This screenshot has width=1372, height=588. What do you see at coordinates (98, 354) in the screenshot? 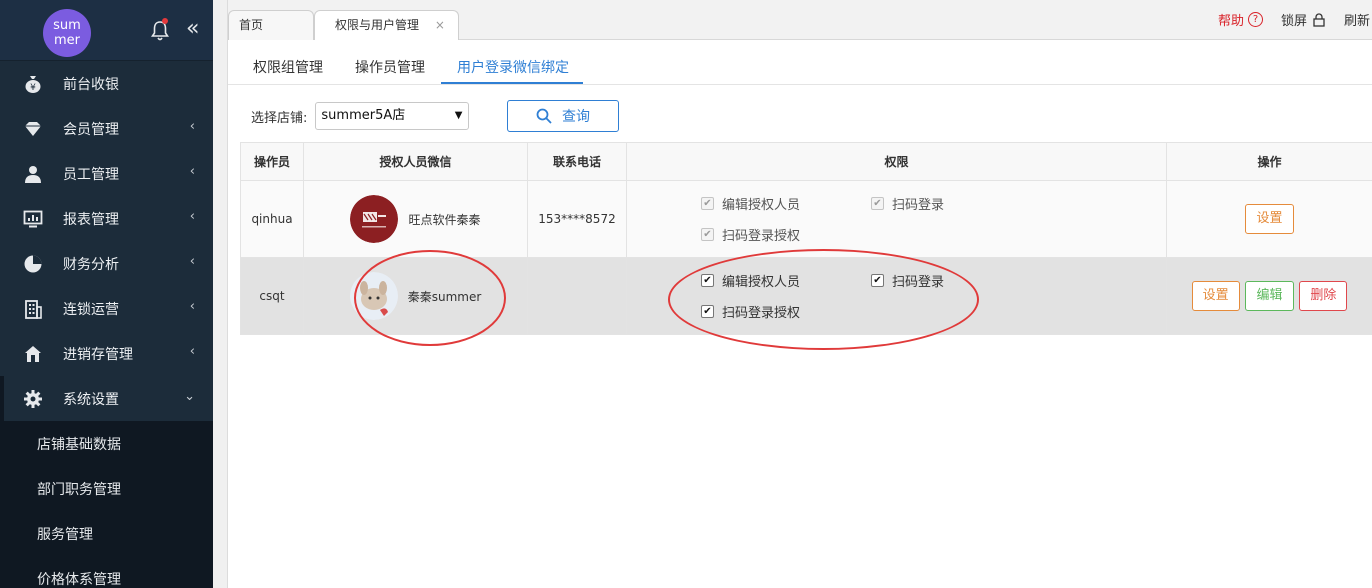
I see `sidebar-item-label: 进销存管理` at bounding box center [98, 354].